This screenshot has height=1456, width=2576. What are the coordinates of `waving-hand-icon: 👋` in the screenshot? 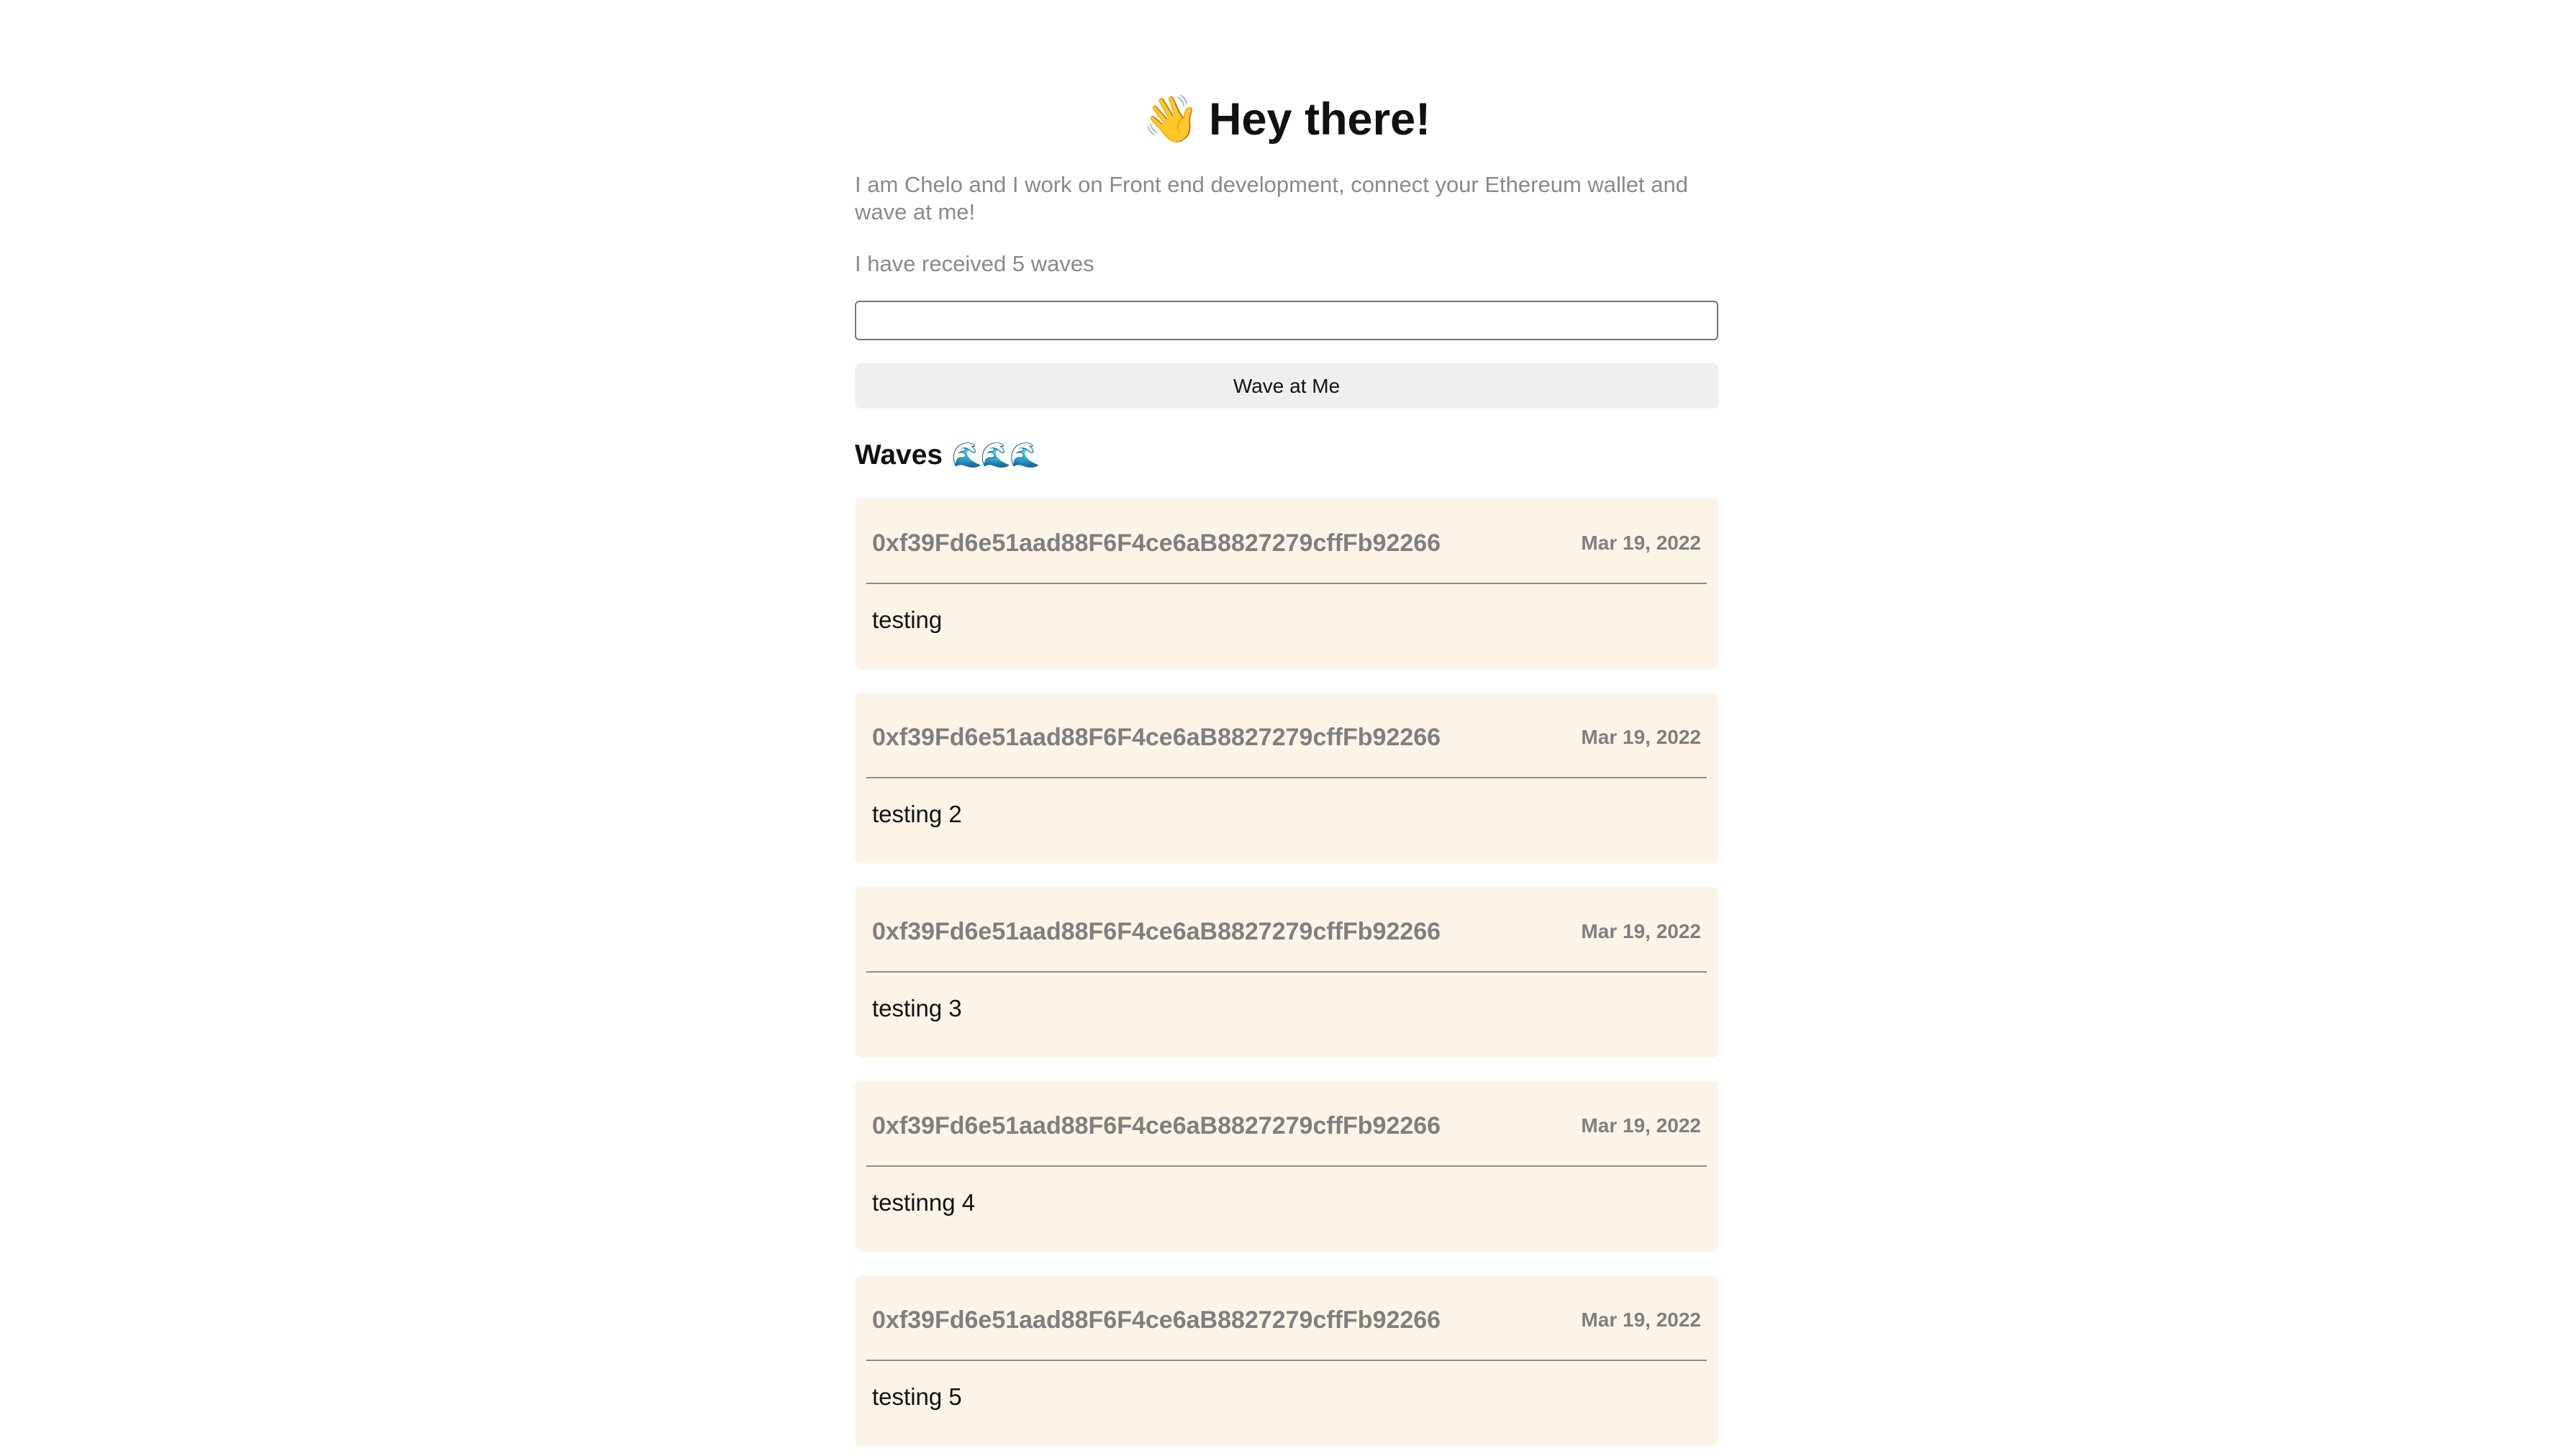 It's located at (1171, 119).